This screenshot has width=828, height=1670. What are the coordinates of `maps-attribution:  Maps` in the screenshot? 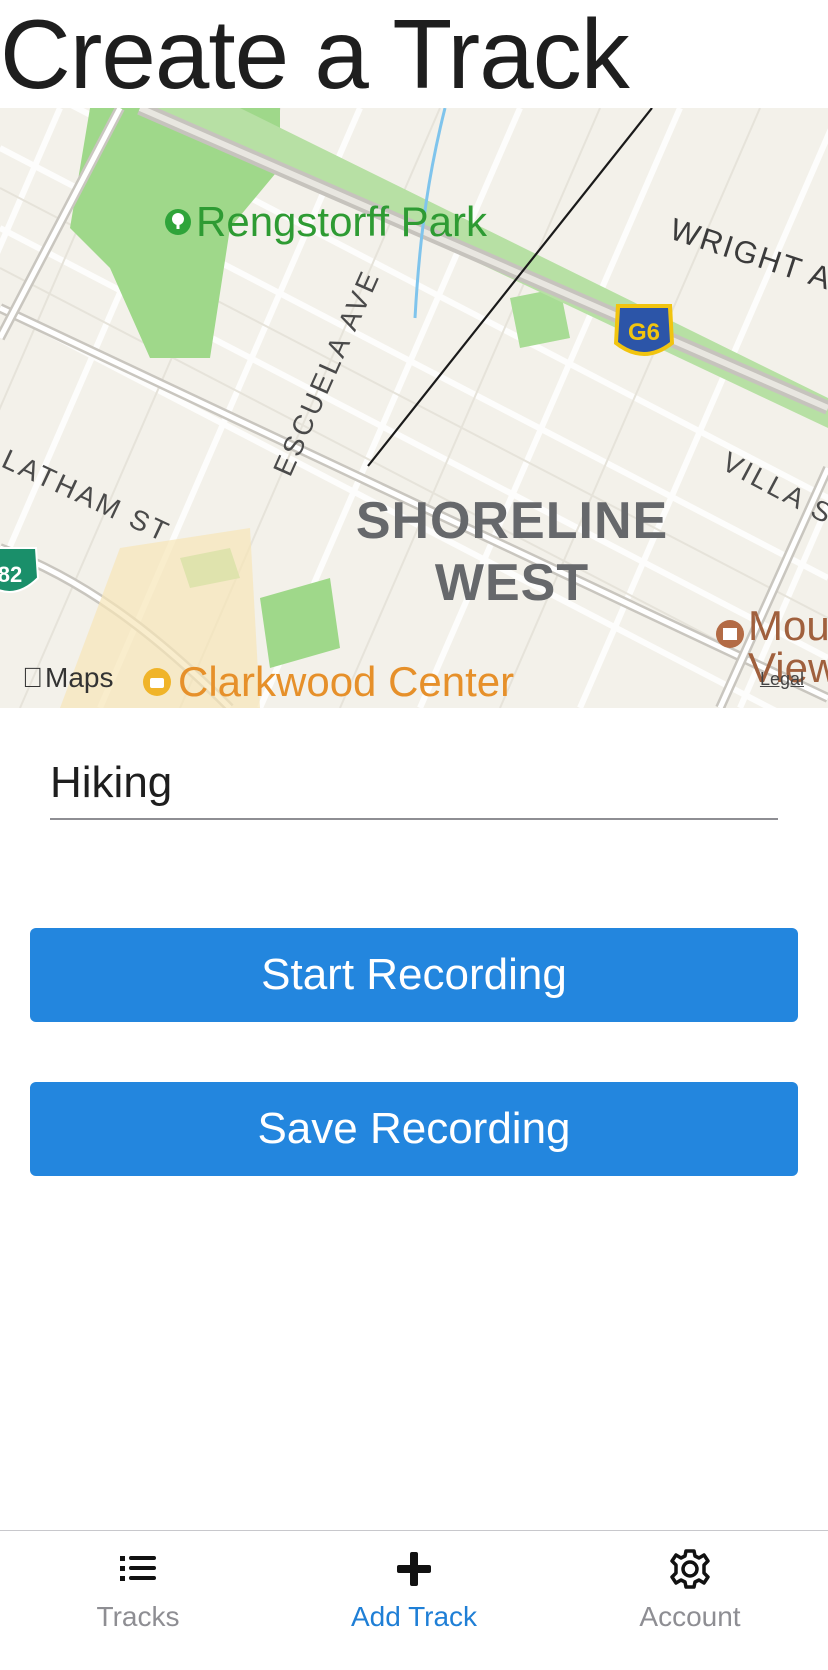 It's located at (67, 678).